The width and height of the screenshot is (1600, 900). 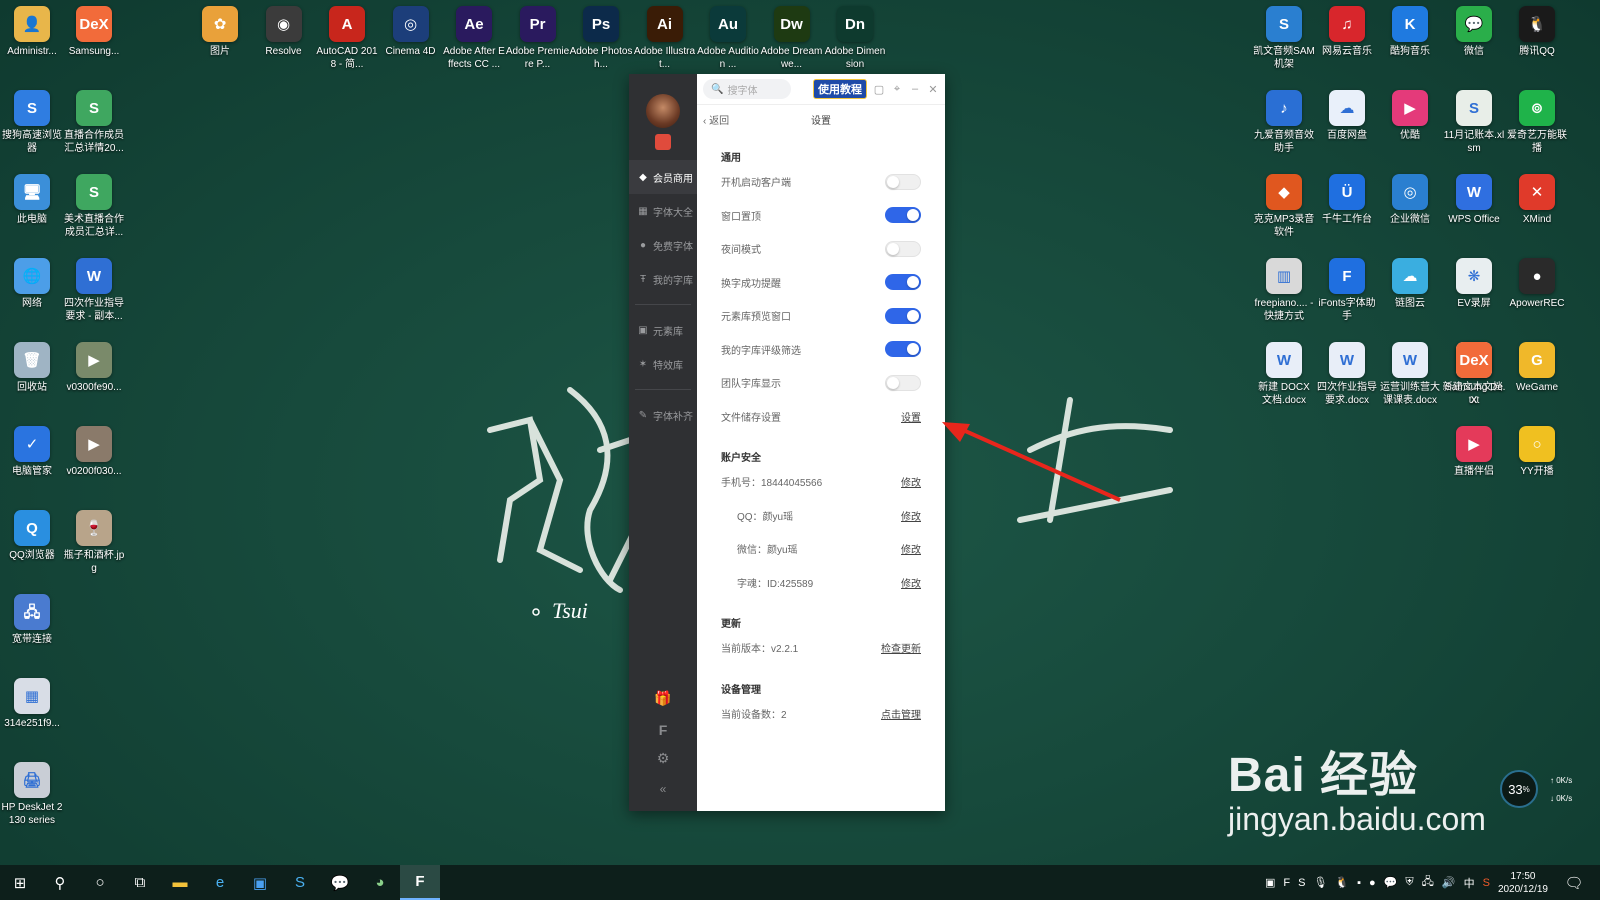 What do you see at coordinates (60, 882) in the screenshot?
I see `search-icon: ⚲` at bounding box center [60, 882].